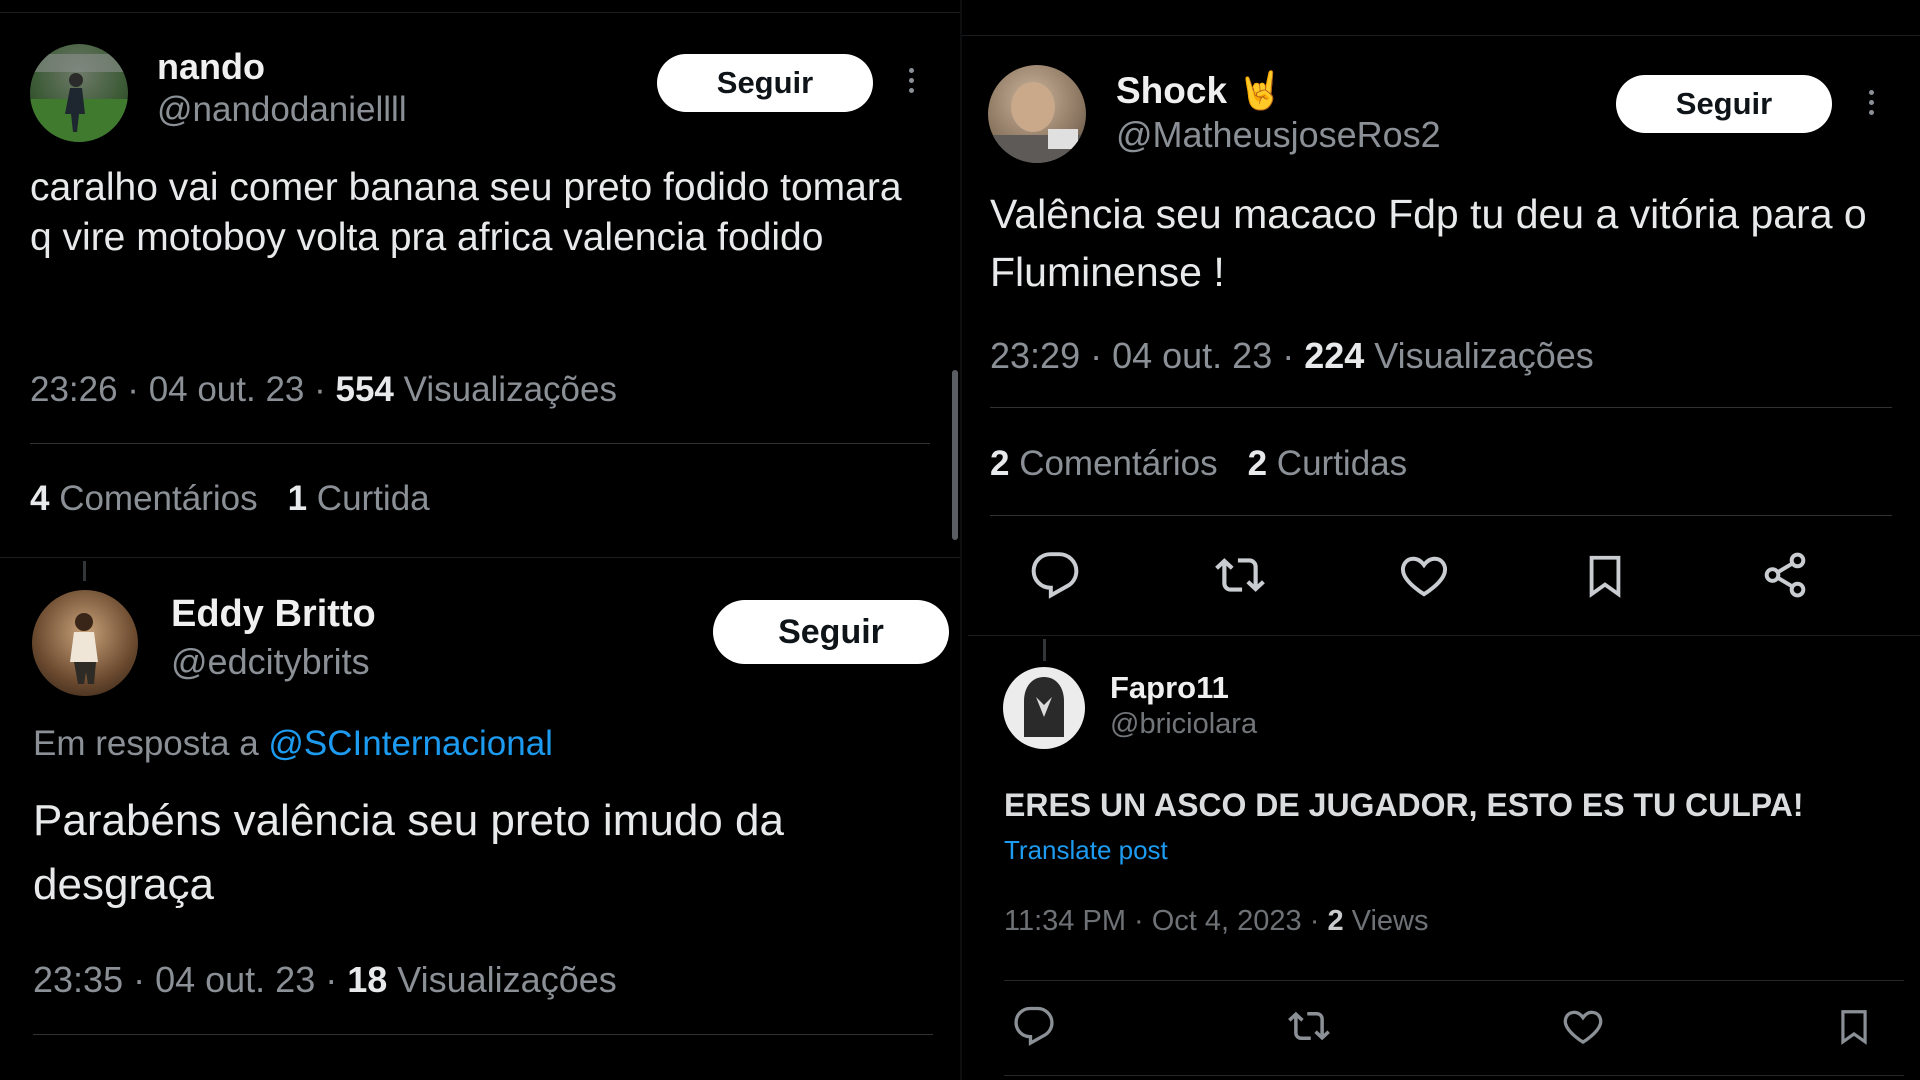  I want to click on views-count: 18, so click(367, 979).